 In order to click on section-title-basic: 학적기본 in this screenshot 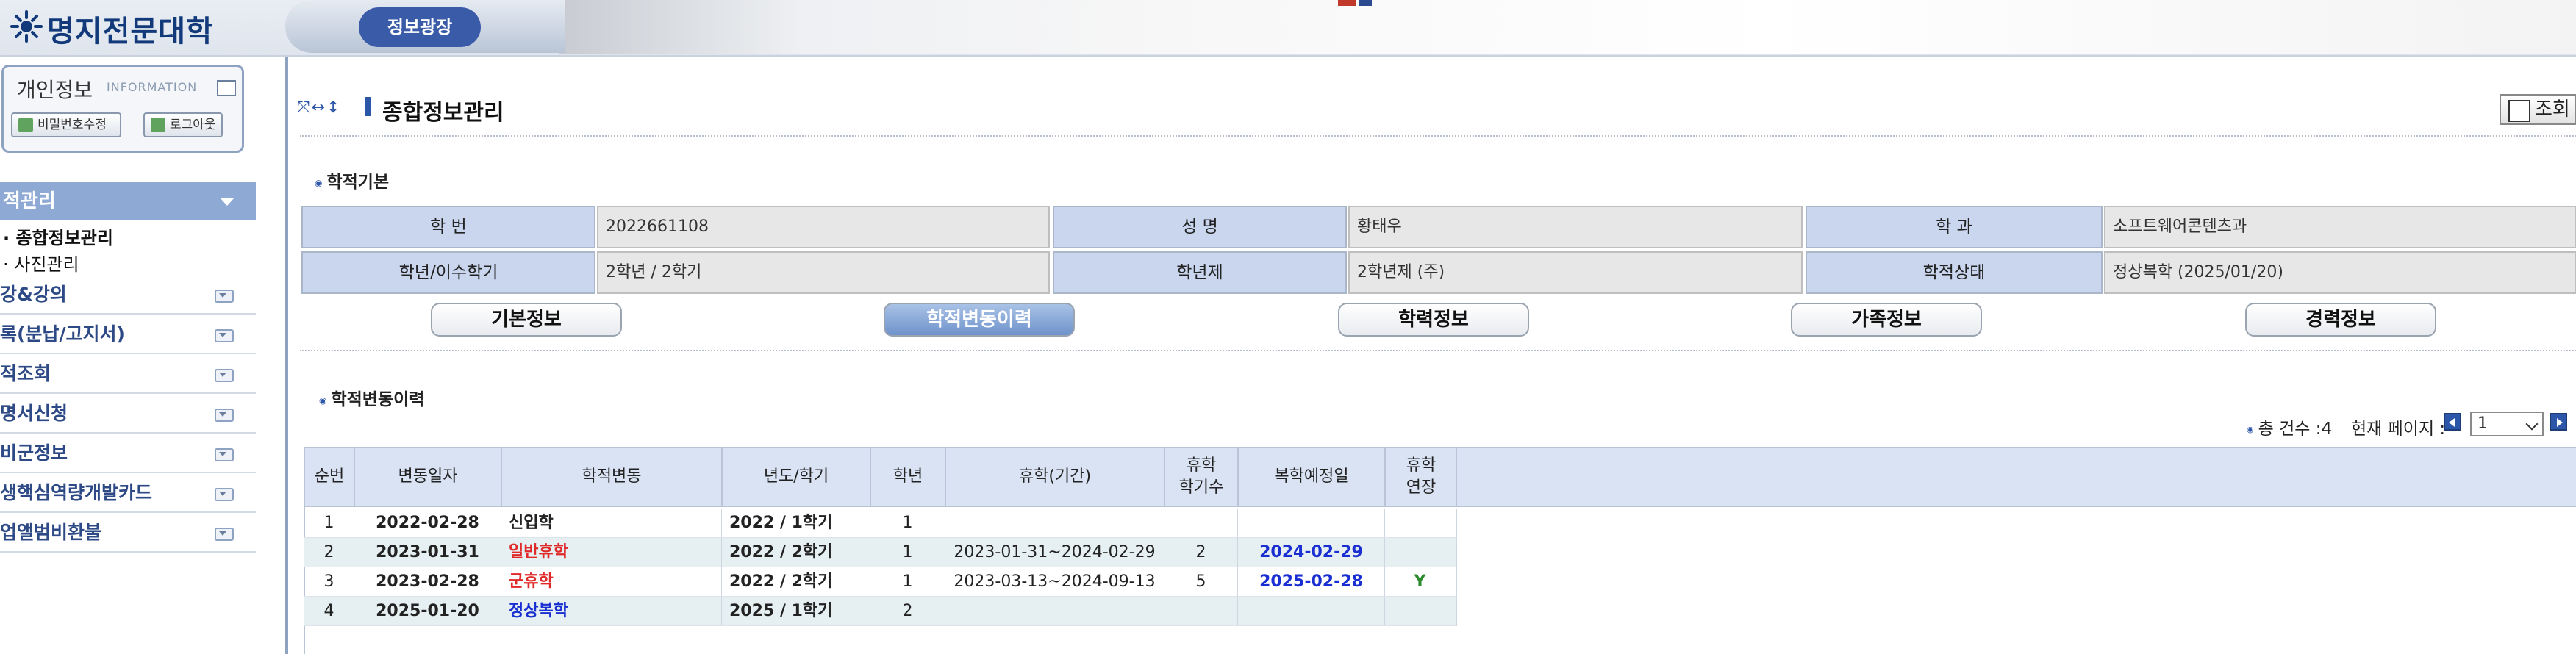, I will do `click(352, 180)`.